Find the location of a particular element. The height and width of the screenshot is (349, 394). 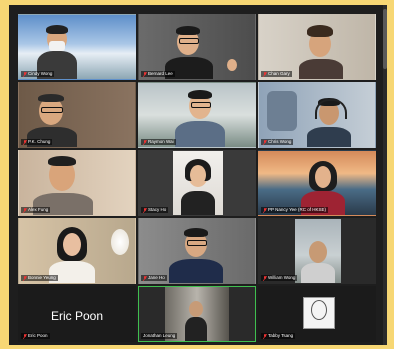

participant-tile: Cindy Wong is located at coordinates (77, 47).